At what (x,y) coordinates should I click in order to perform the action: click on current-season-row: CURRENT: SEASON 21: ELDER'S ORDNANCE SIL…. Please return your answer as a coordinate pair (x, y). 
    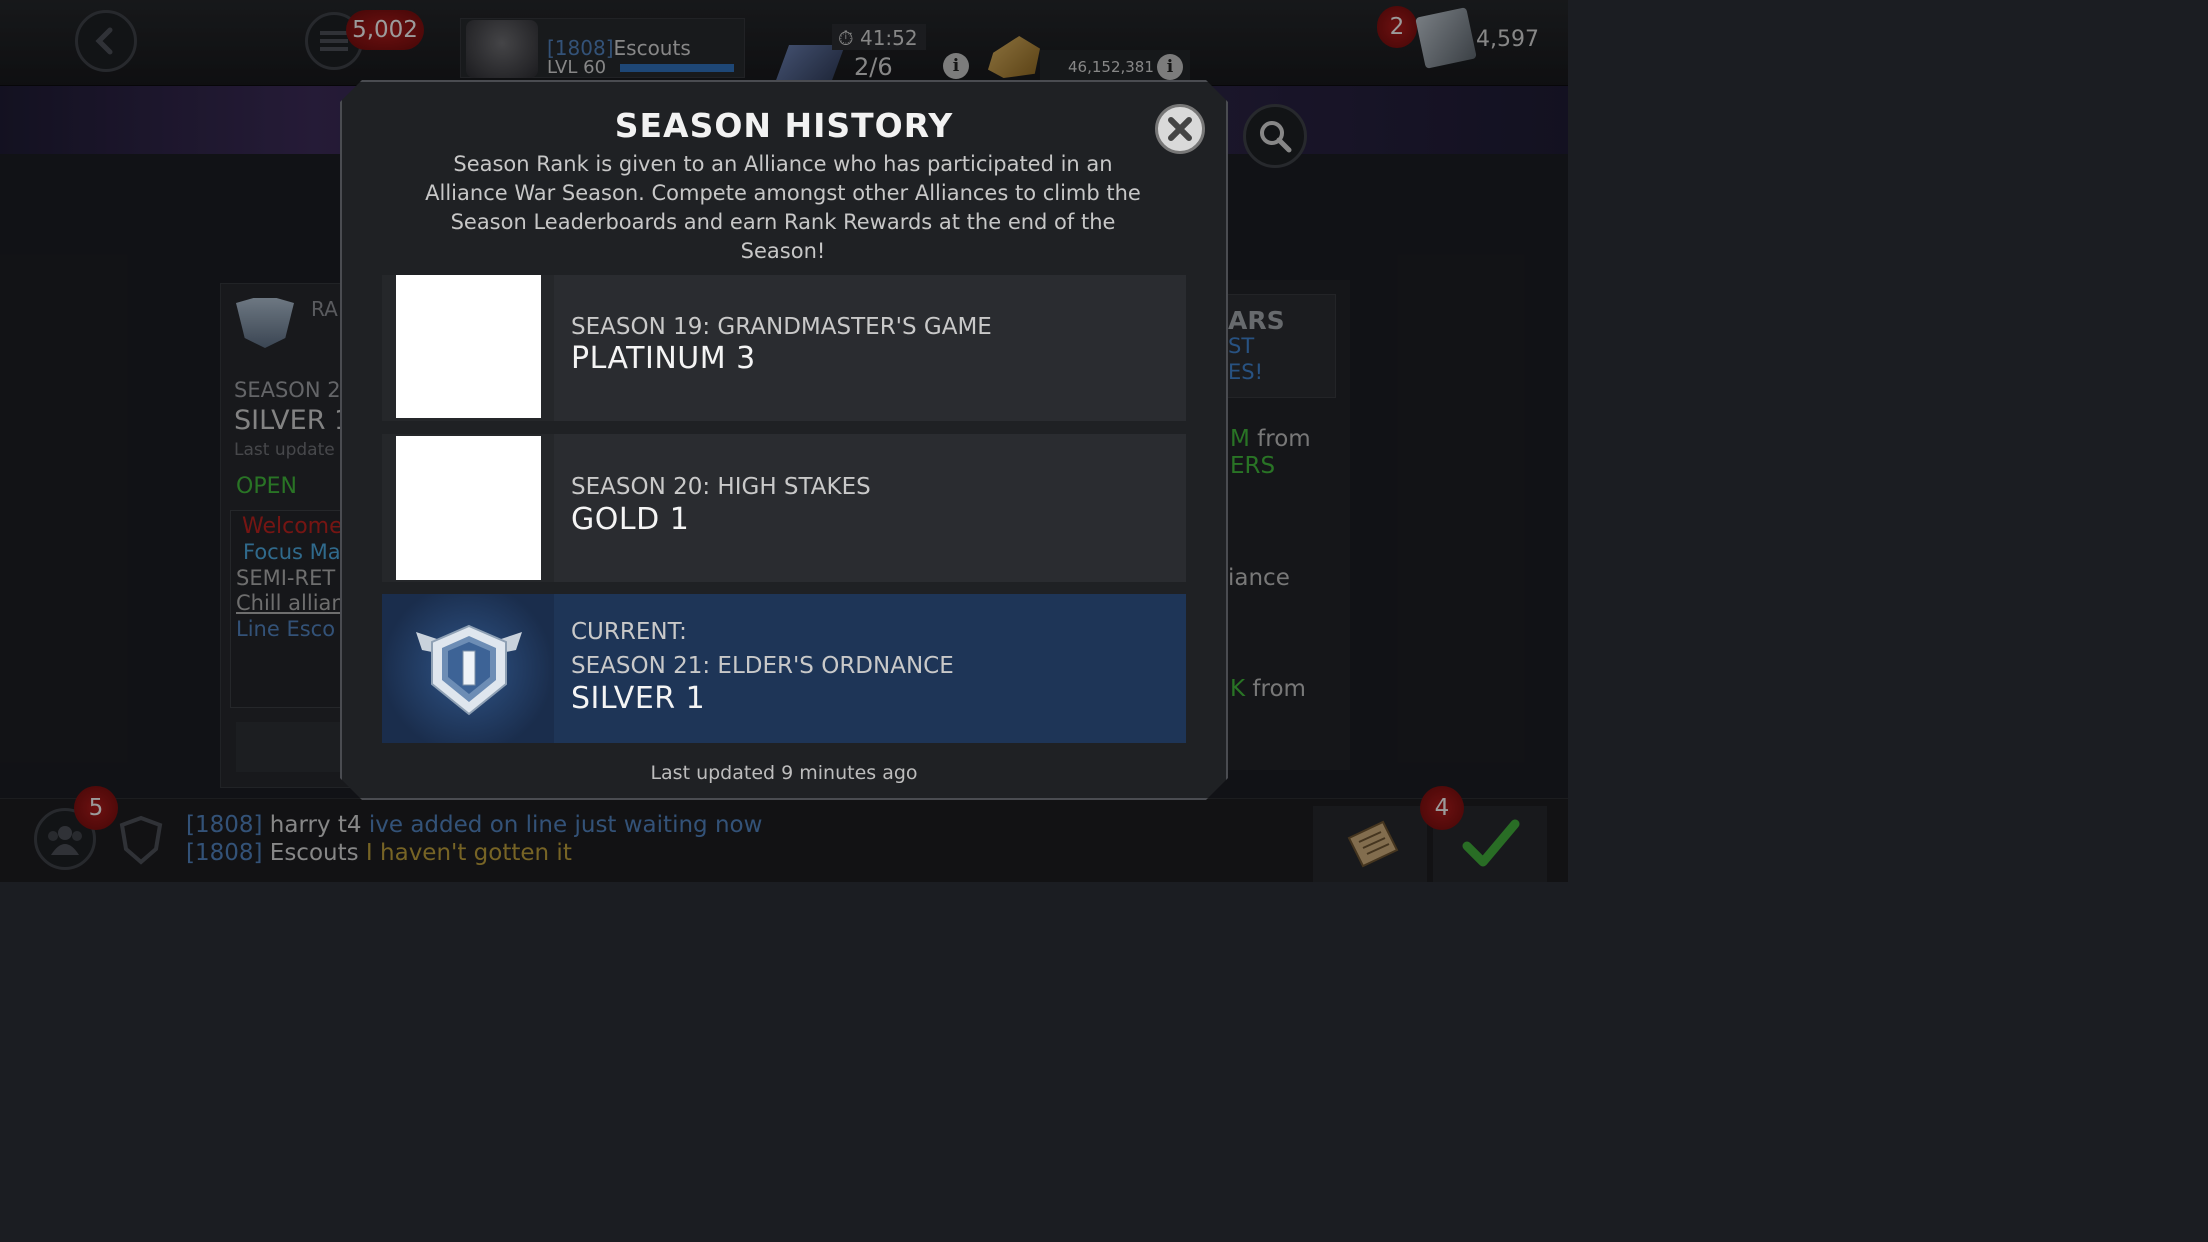
    Looking at the image, I should click on (784, 668).